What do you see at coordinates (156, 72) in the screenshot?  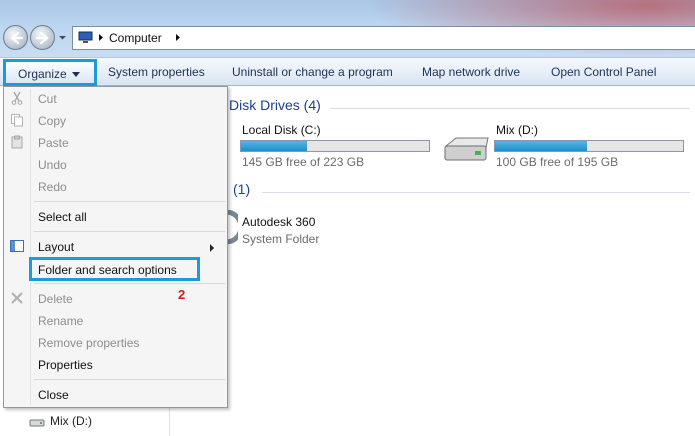 I see `system-properties-button: System properties` at bounding box center [156, 72].